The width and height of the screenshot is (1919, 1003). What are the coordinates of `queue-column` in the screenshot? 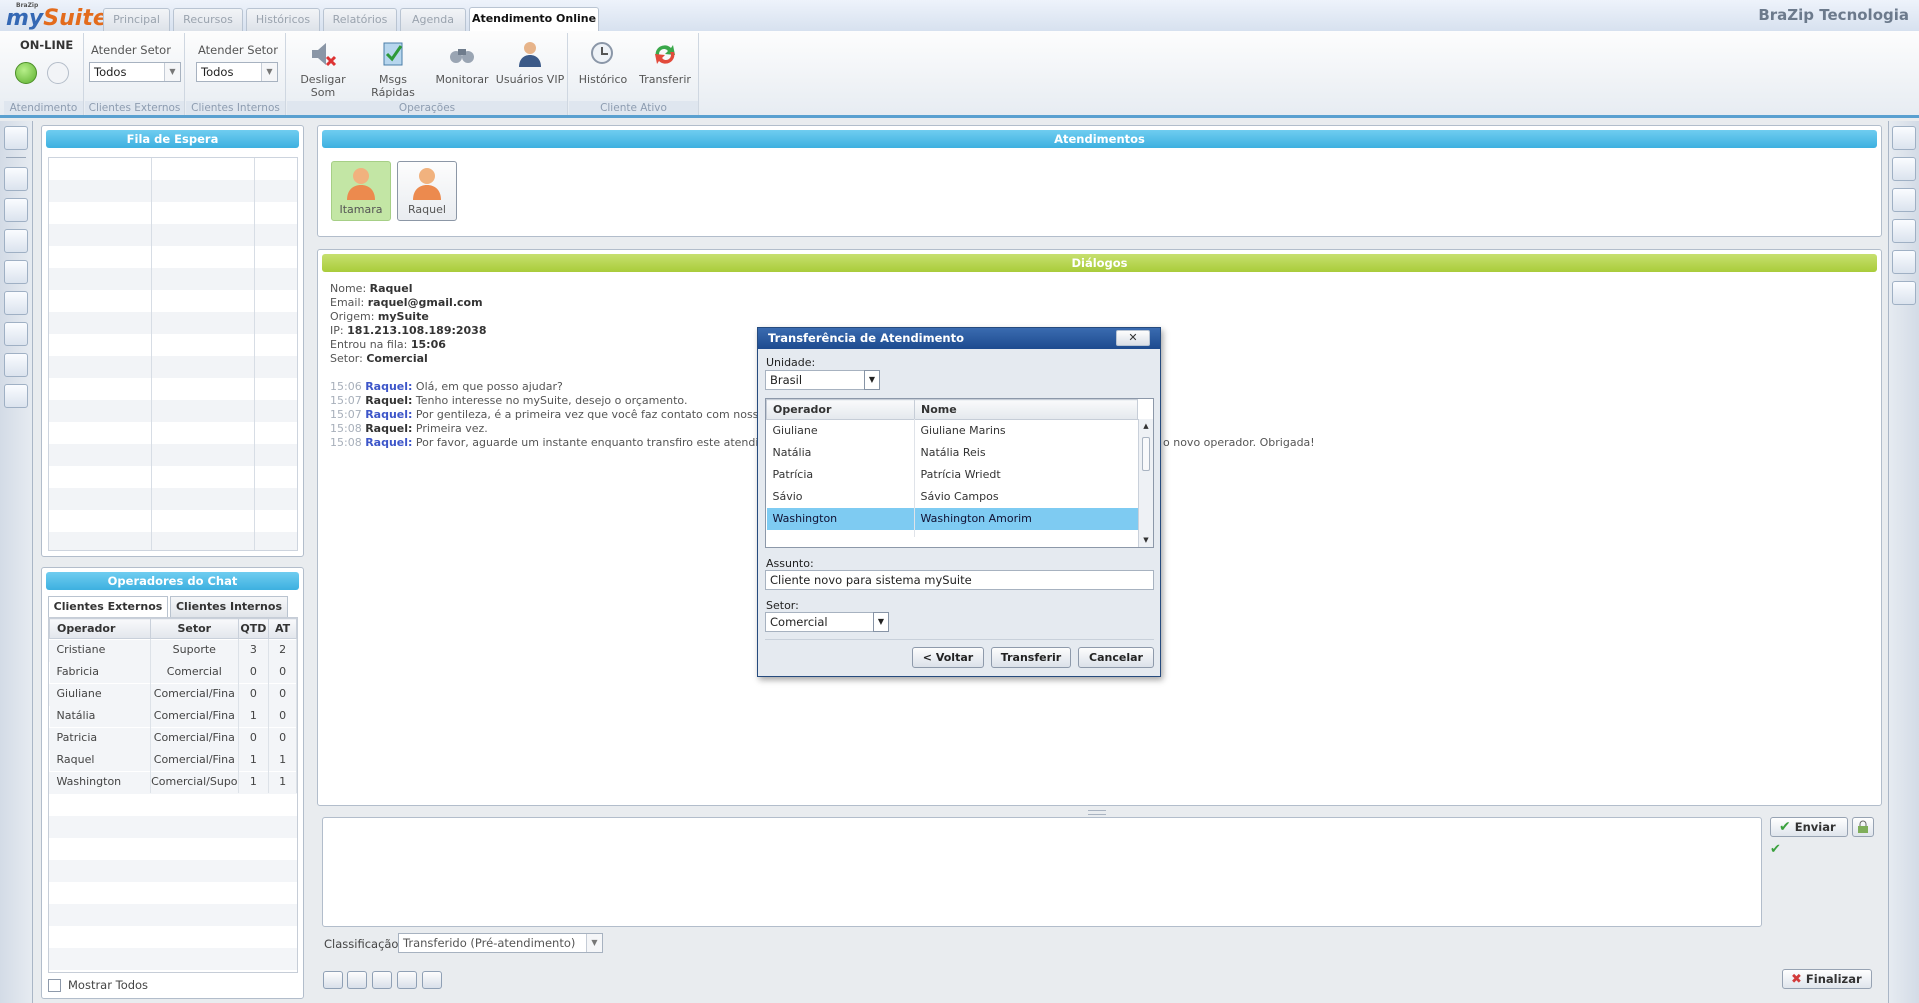 It's located at (100, 354).